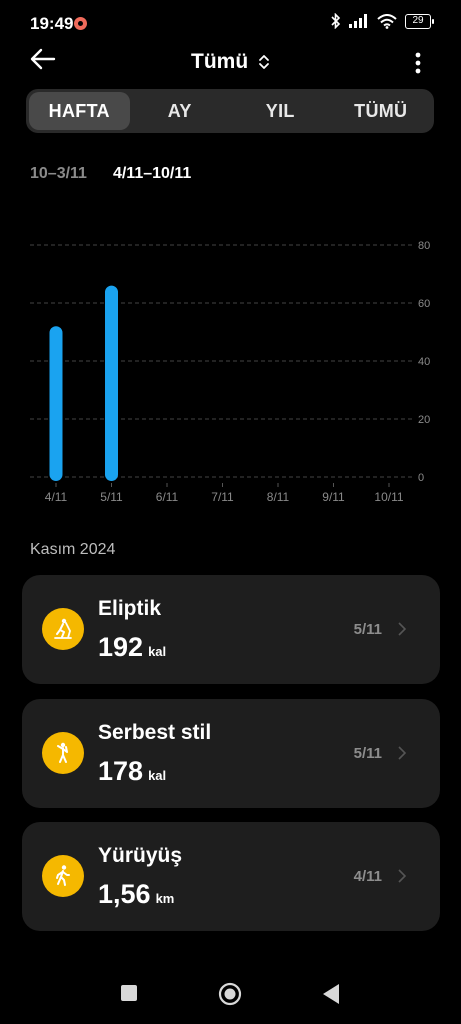 This screenshot has width=461, height=1024. What do you see at coordinates (58, 174) in the screenshot?
I see `week-previous: 10–3/11` at bounding box center [58, 174].